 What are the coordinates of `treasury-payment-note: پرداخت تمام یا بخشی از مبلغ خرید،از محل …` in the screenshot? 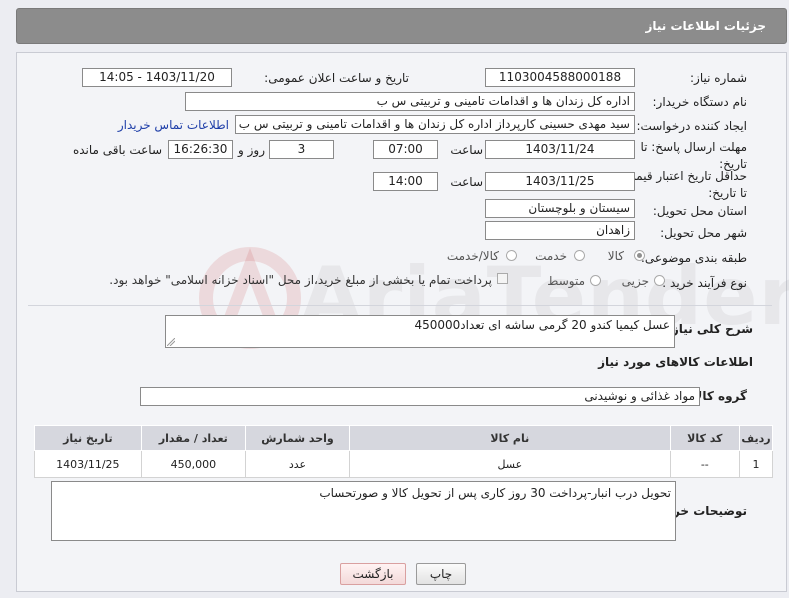 It's located at (300, 280).